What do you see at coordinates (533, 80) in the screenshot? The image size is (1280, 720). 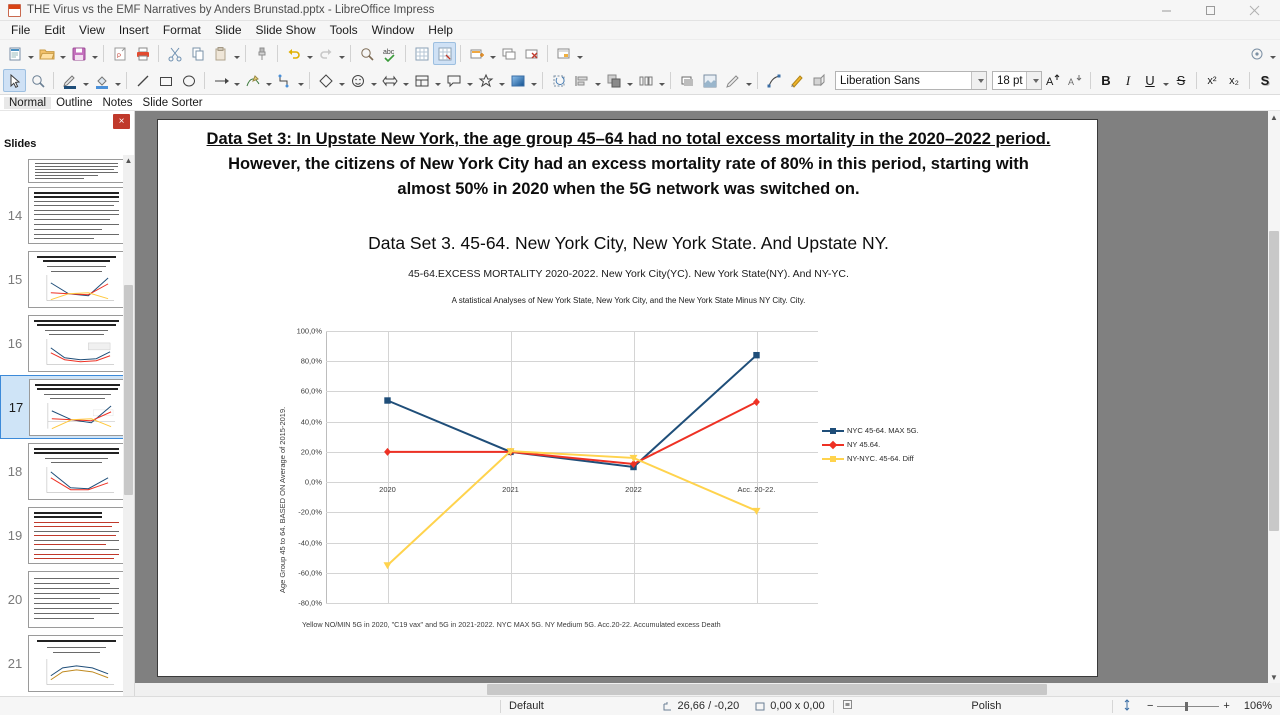 I see `3d-objects-dropdown` at bounding box center [533, 80].